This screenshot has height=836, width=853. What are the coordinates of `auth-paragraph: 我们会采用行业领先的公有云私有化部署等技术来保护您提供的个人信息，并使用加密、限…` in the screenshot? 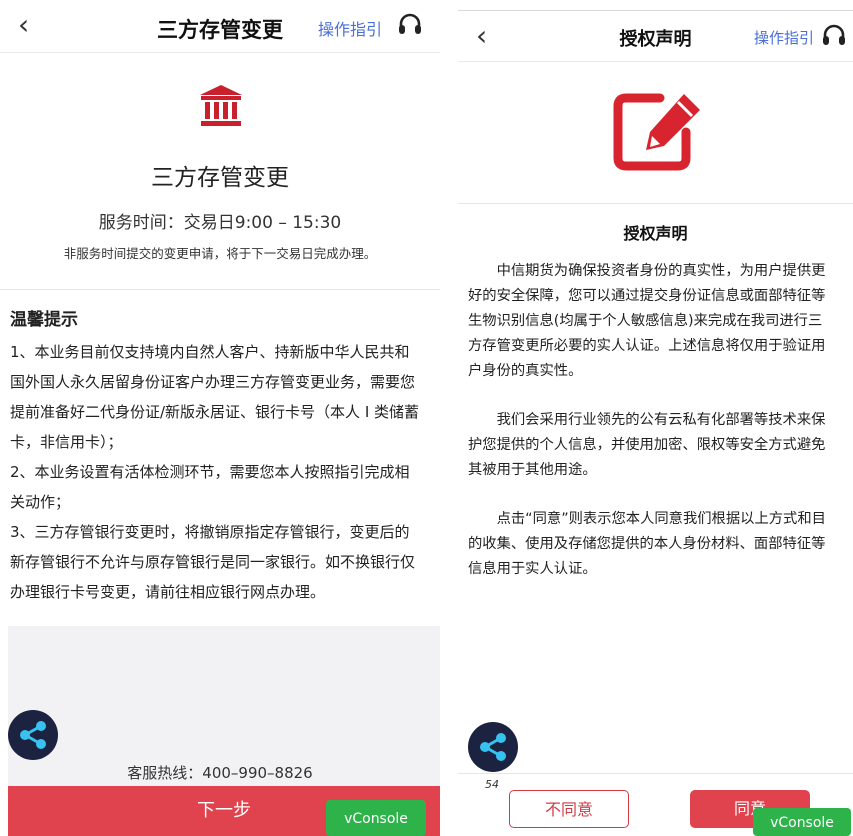 It's located at (647, 445).